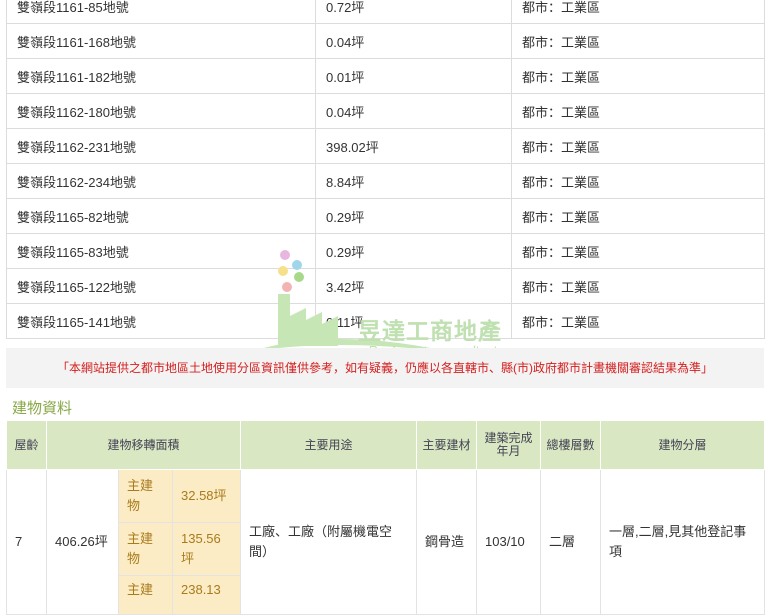 The height and width of the screenshot is (615, 770). I want to click on watermark-dot-blue, so click(297, 265).